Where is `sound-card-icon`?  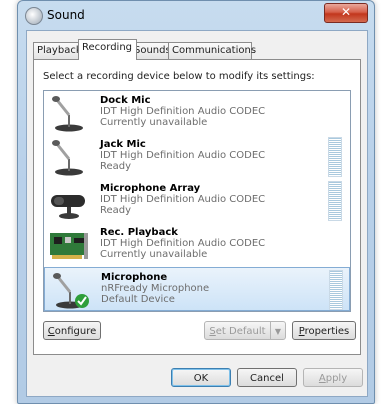
sound-card-icon is located at coordinates (69, 246).